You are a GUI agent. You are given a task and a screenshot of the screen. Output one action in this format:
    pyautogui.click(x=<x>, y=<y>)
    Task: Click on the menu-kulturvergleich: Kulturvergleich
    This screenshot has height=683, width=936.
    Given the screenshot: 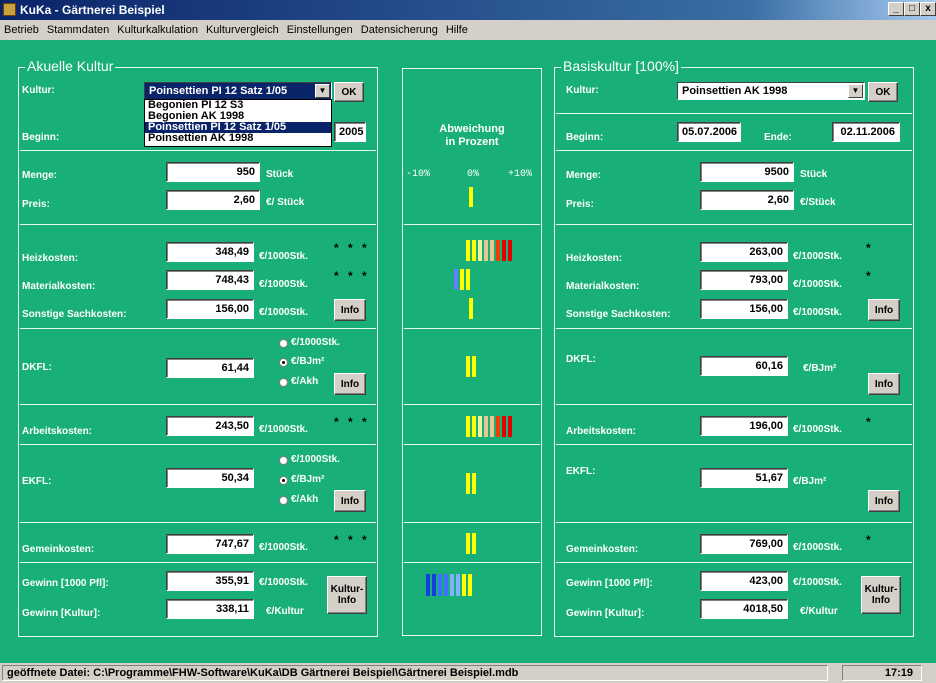 What is the action you would take?
    pyautogui.click(x=242, y=30)
    